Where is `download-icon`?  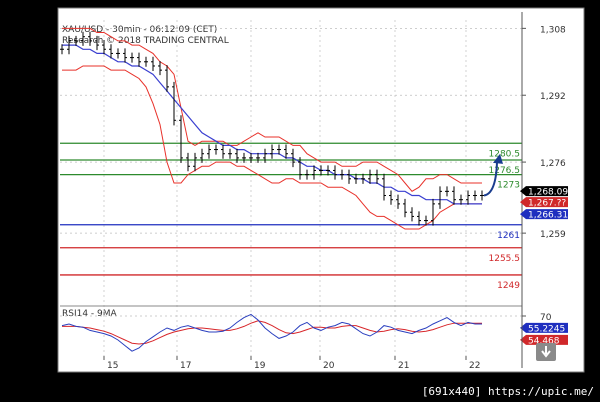
download-icon is located at coordinates (546, 352).